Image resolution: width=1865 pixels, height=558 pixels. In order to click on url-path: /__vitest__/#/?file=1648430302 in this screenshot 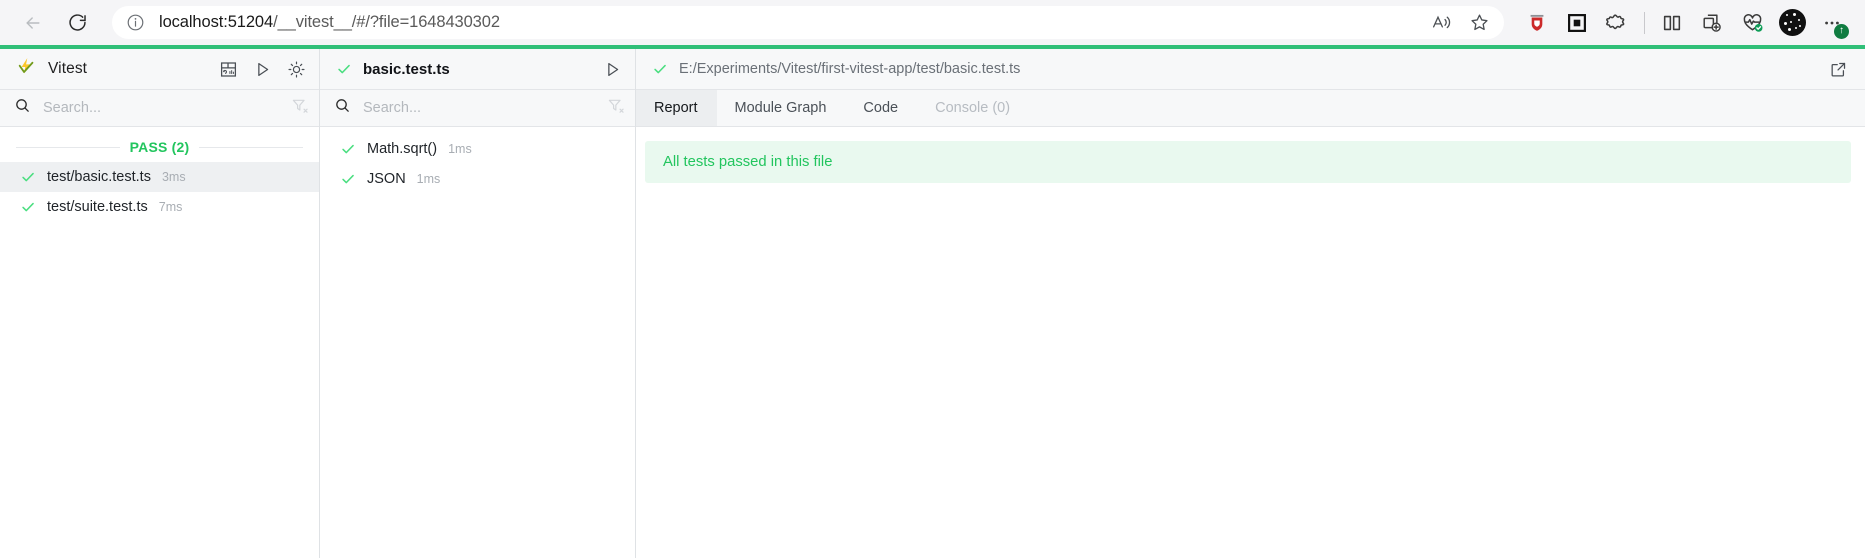, I will do `click(386, 22)`.